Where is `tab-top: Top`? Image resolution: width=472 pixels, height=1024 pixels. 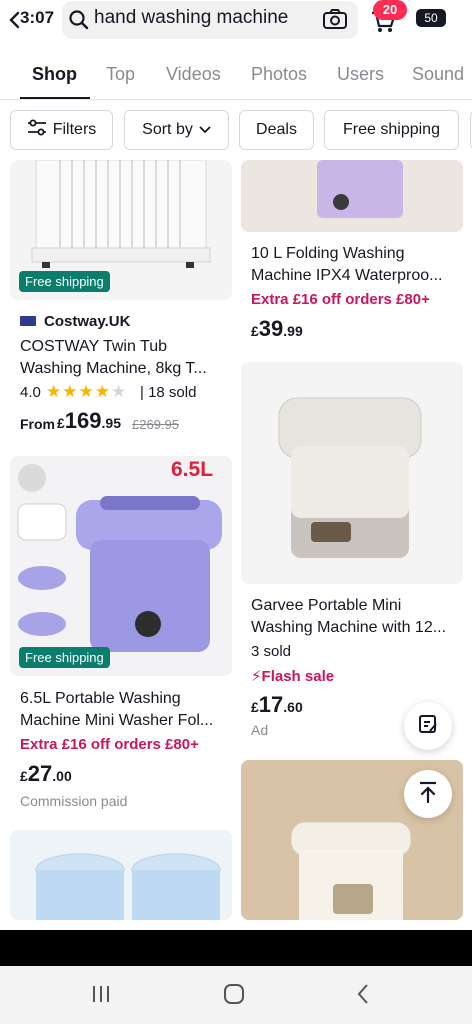
tab-top: Top is located at coordinates (120, 74).